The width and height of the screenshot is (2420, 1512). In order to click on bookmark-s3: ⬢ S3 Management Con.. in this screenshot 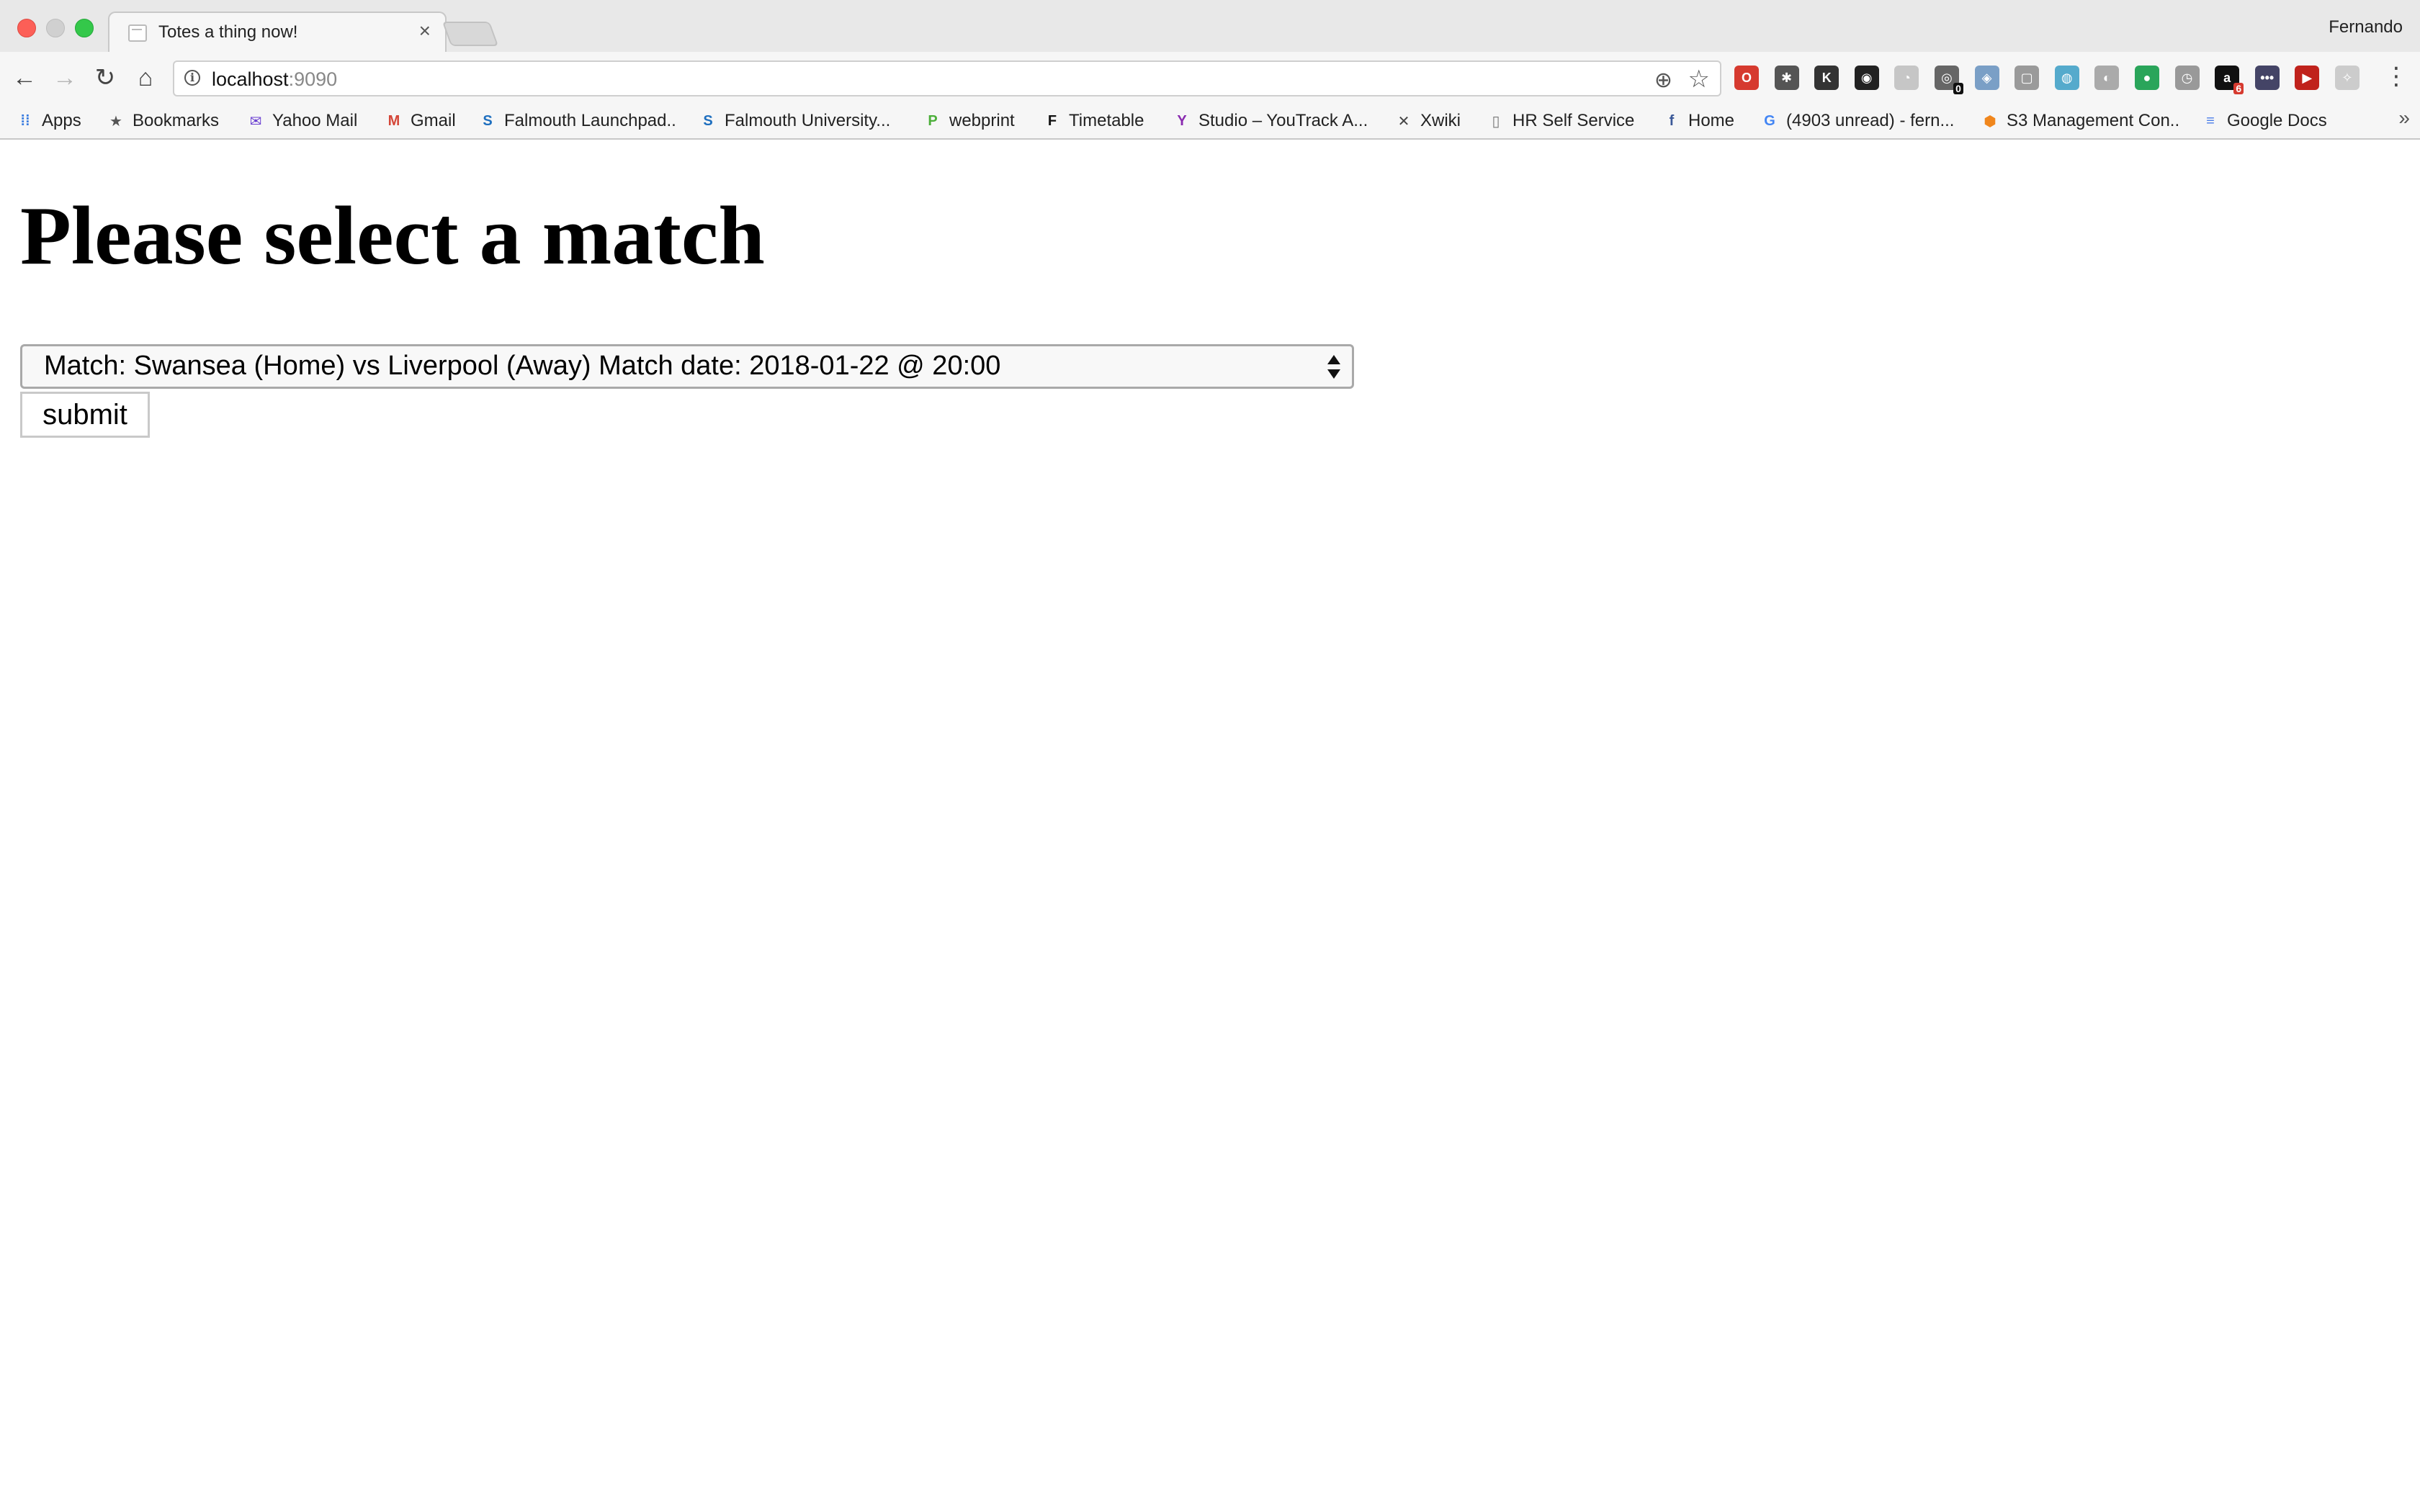, I will do `click(2080, 121)`.